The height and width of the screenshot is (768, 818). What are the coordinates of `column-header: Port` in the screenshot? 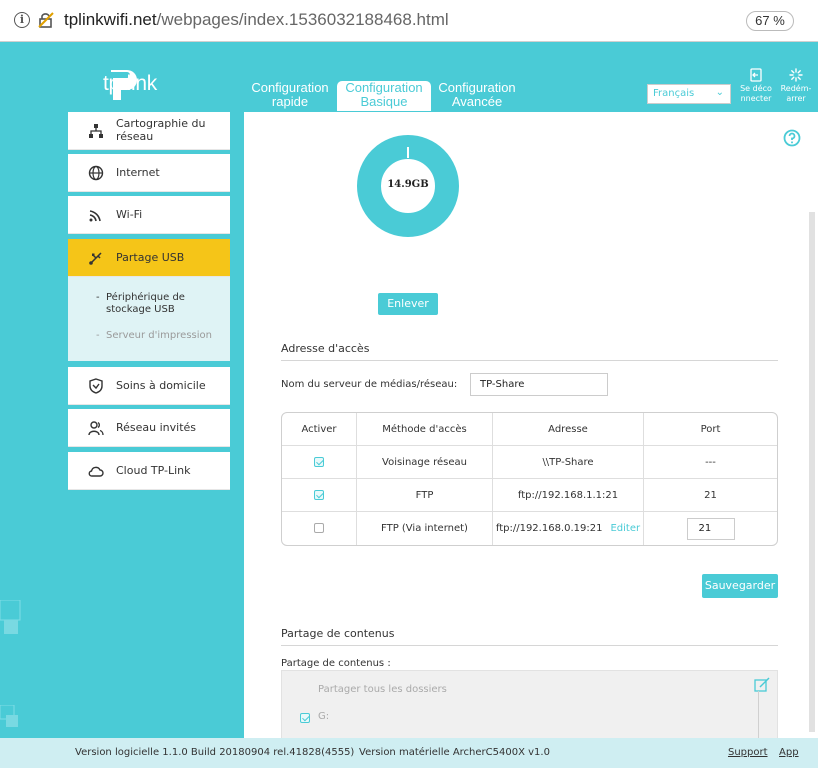 It's located at (710, 429).